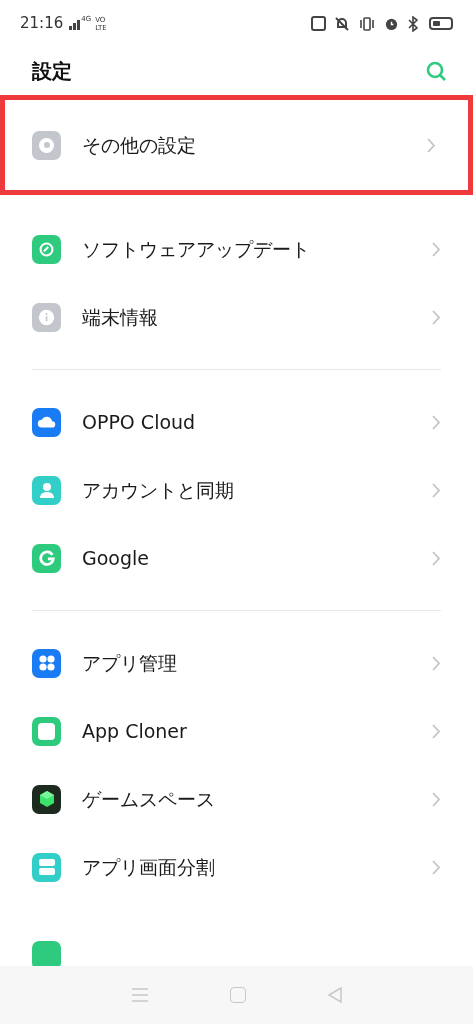  I want to click on google-icon, so click(46, 558).